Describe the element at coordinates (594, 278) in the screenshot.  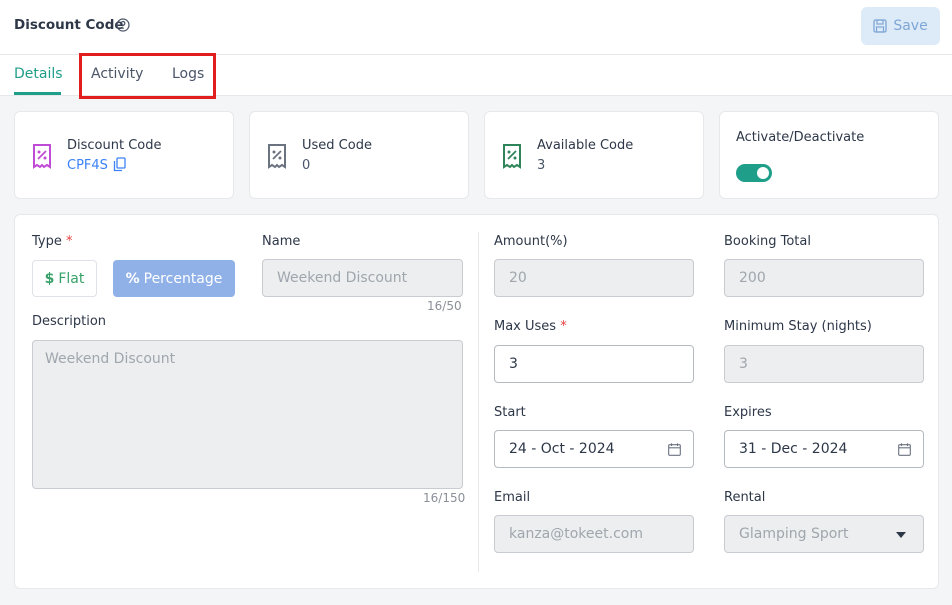
I see `amount-input: 20` at that location.